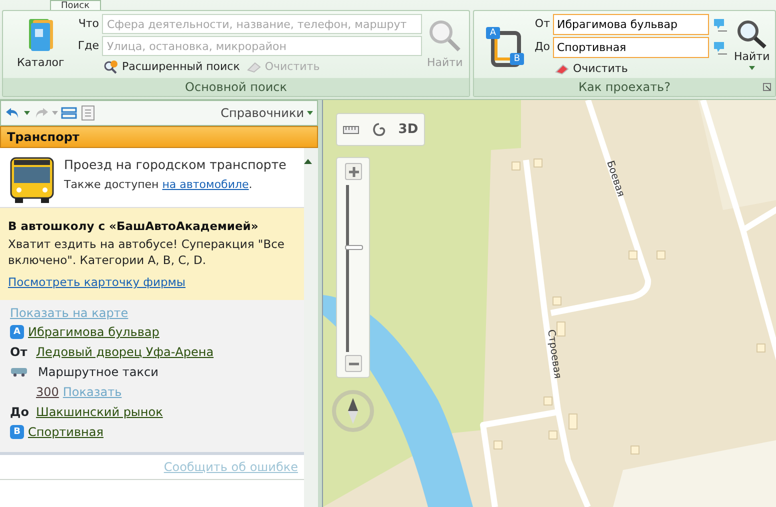 This screenshot has width=776, height=507. What do you see at coordinates (88, 46) in the screenshot?
I see `field-label: Где` at bounding box center [88, 46].